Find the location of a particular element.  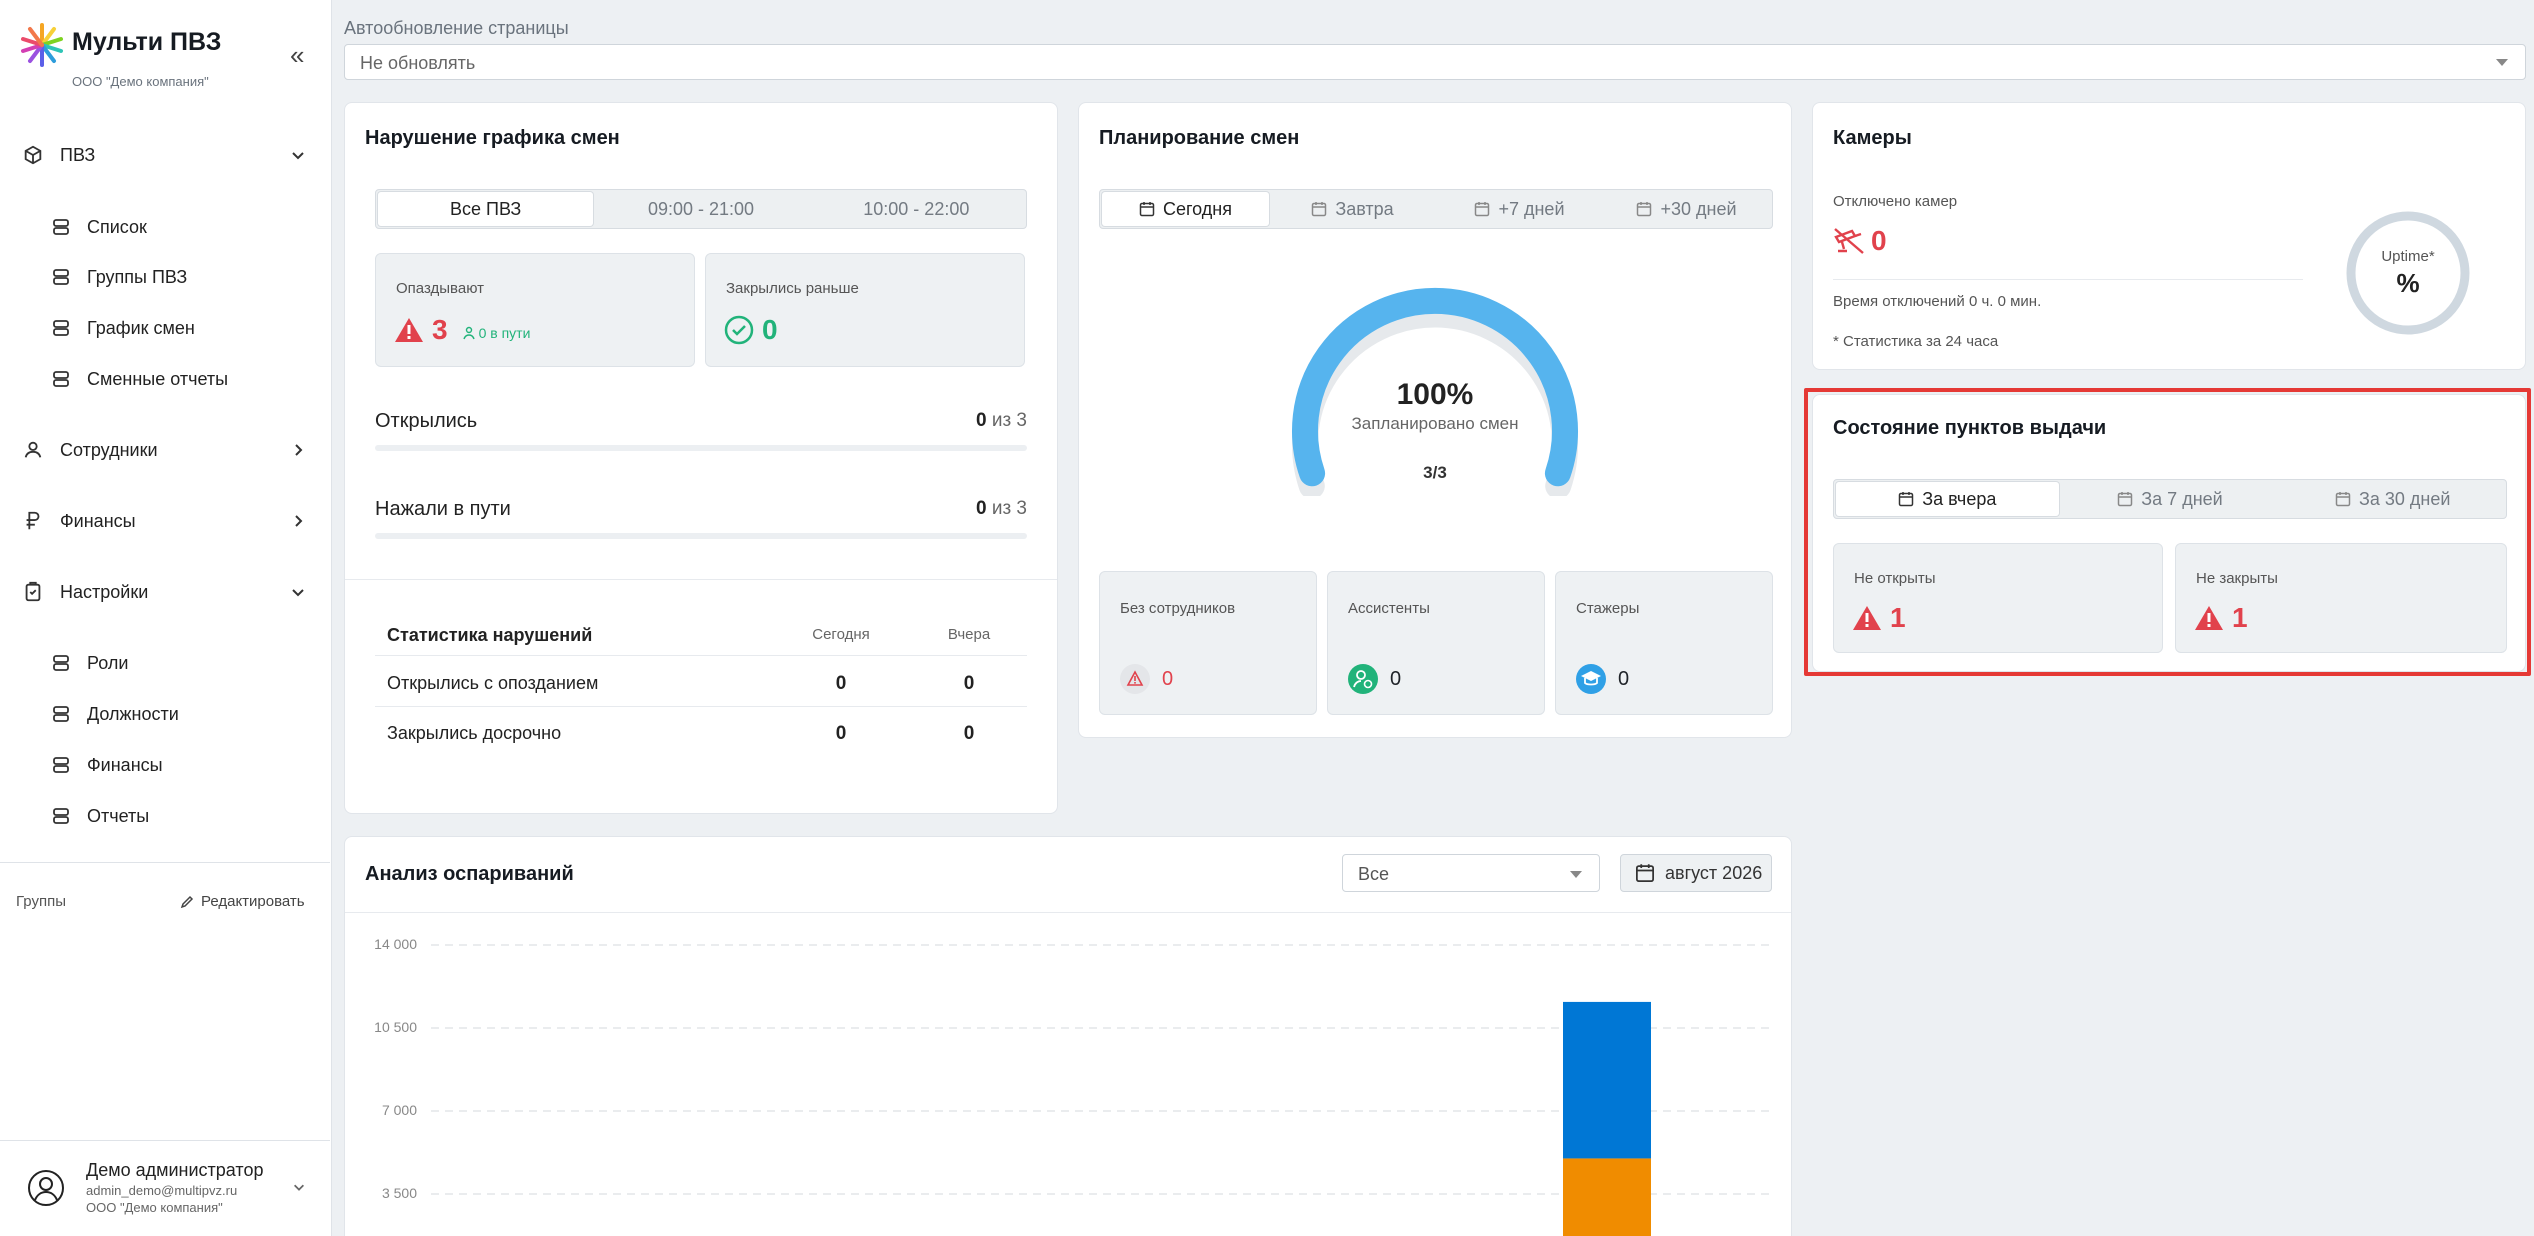

nav-item-positions: Должности is located at coordinates (166, 714).